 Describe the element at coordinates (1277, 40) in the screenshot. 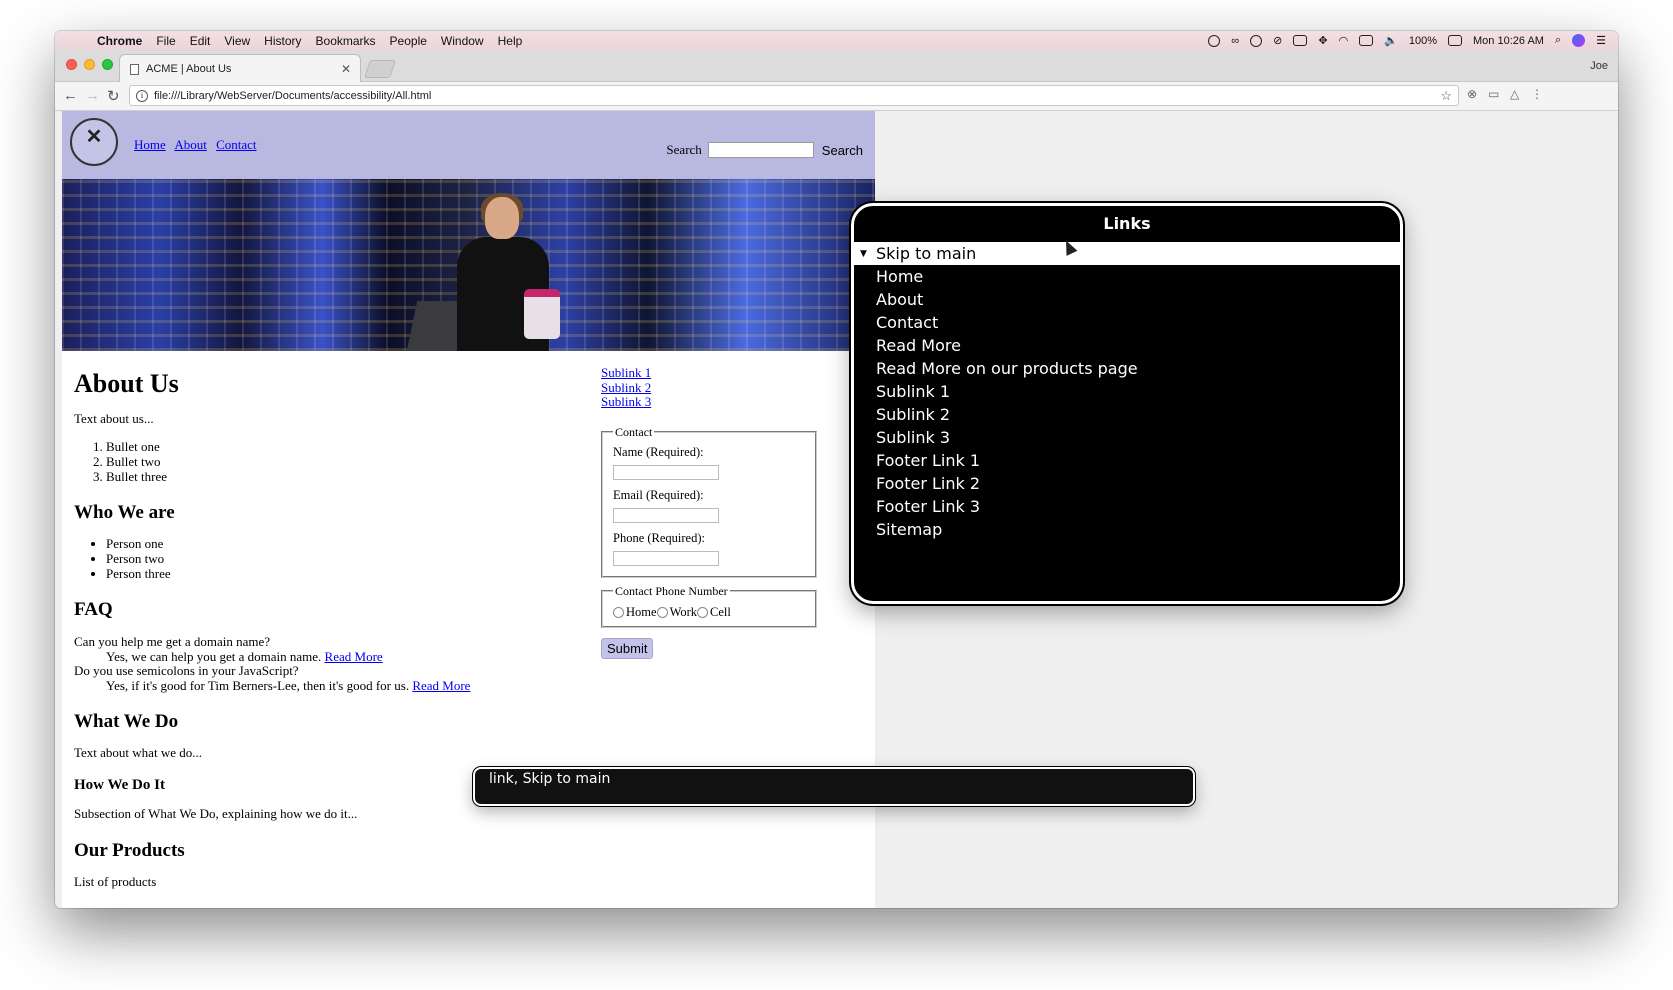

I see `sync-off-icon: ⊘` at that location.